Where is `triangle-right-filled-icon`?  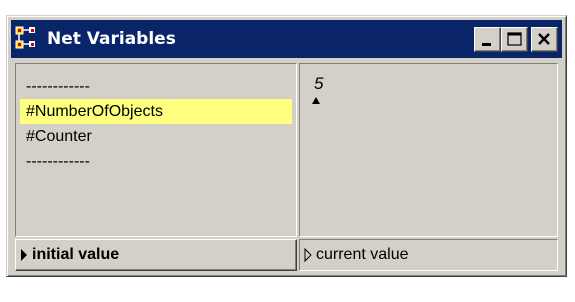
triangle-right-filled-icon is located at coordinates (24, 255).